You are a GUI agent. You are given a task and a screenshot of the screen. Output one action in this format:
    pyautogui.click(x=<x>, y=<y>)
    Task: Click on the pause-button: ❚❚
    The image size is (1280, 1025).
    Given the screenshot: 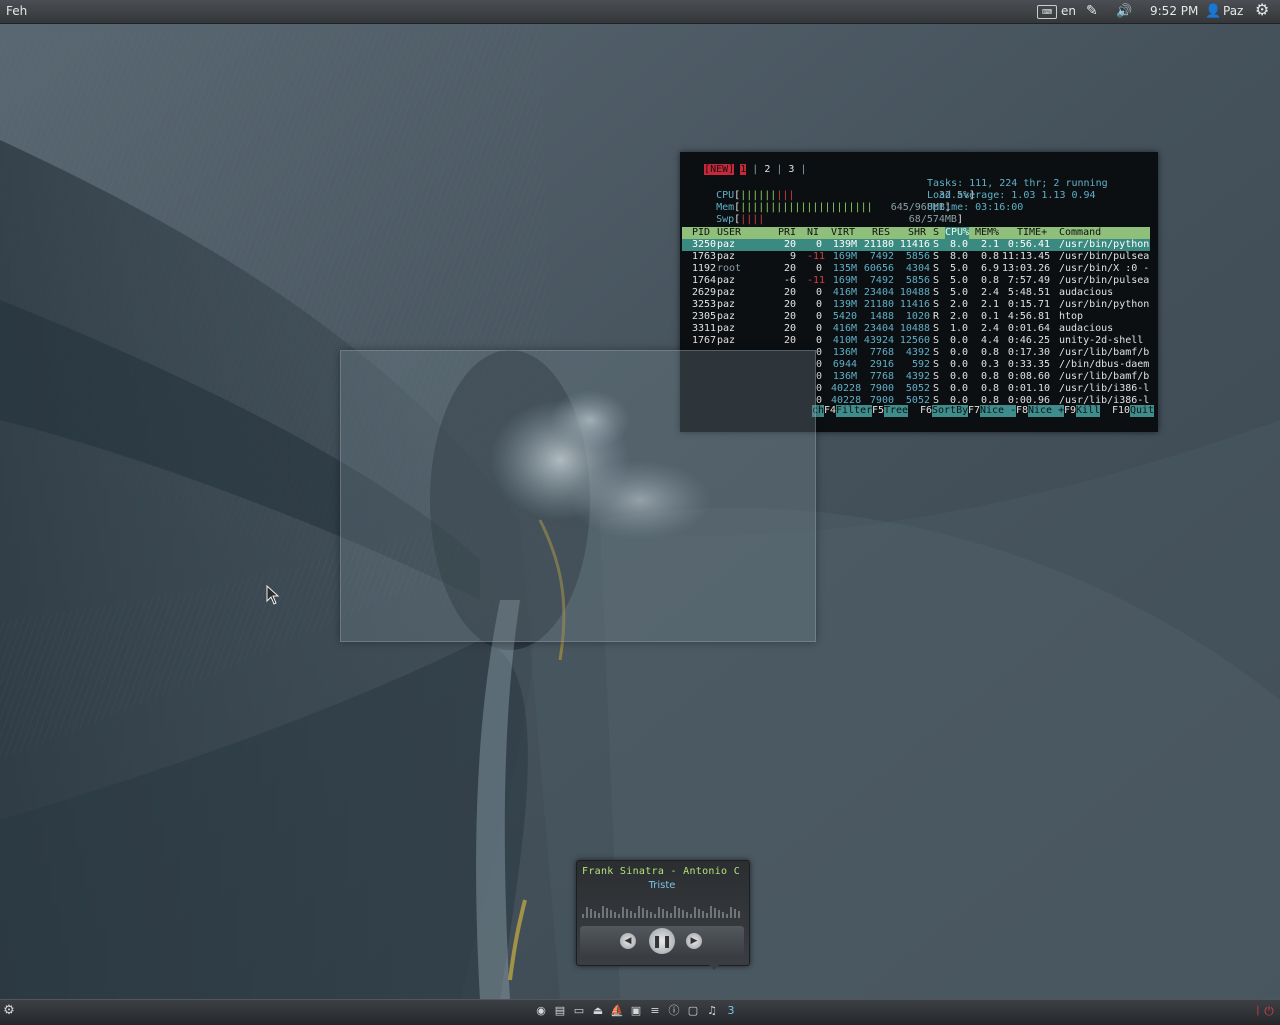 What is the action you would take?
    pyautogui.click(x=662, y=941)
    